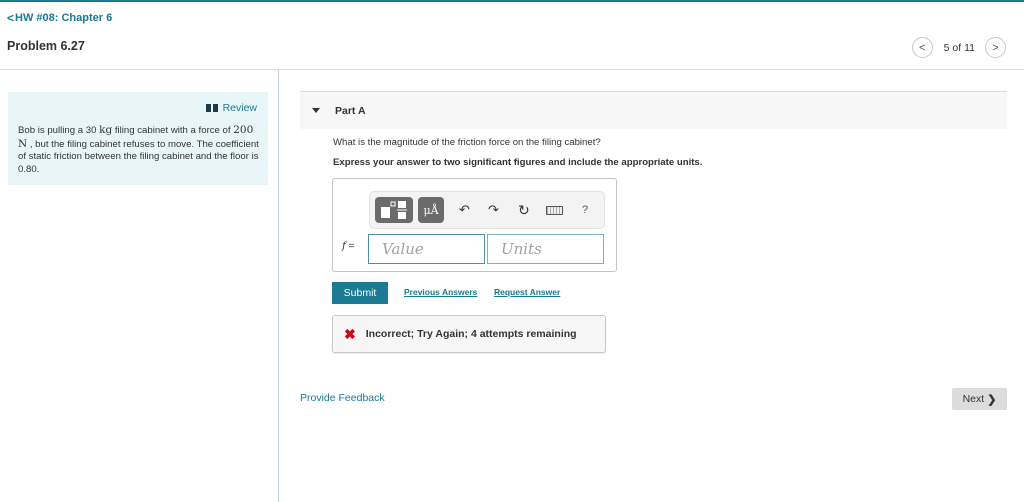 This screenshot has width=1024, height=502. I want to click on book-icon, so click(211, 108).